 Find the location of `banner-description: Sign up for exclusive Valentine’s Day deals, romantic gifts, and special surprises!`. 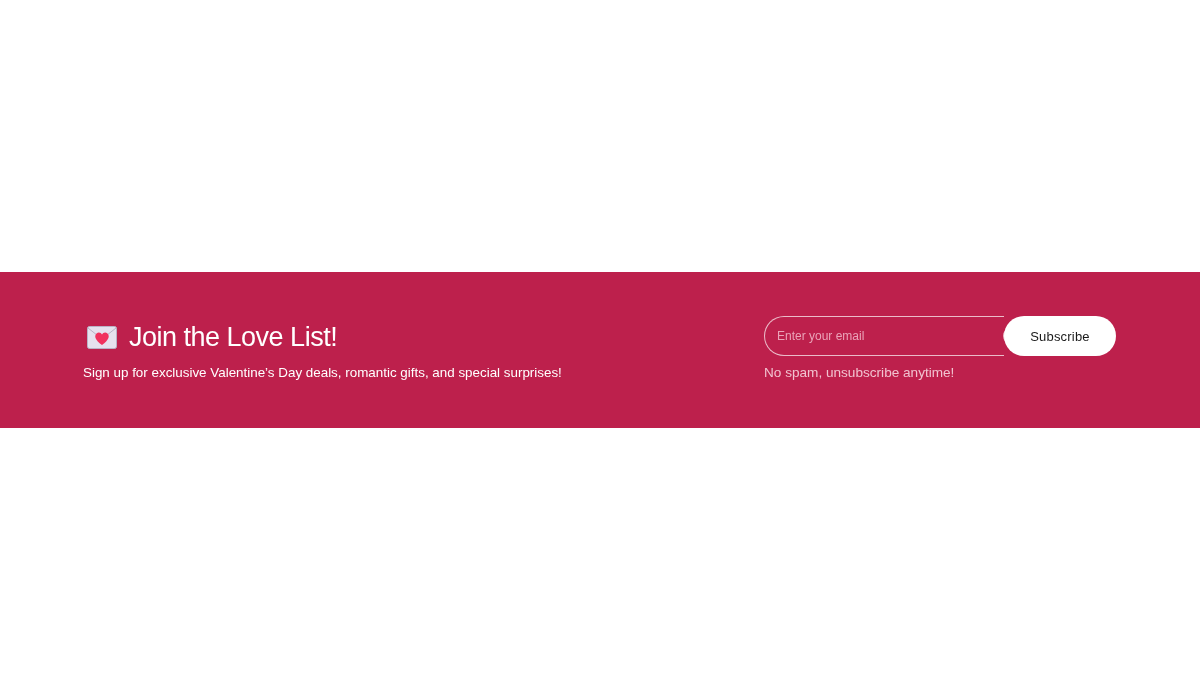

banner-description: Sign up for exclusive Valentine’s Day deals, romantic gifts, and special surprises! is located at coordinates (322, 373).